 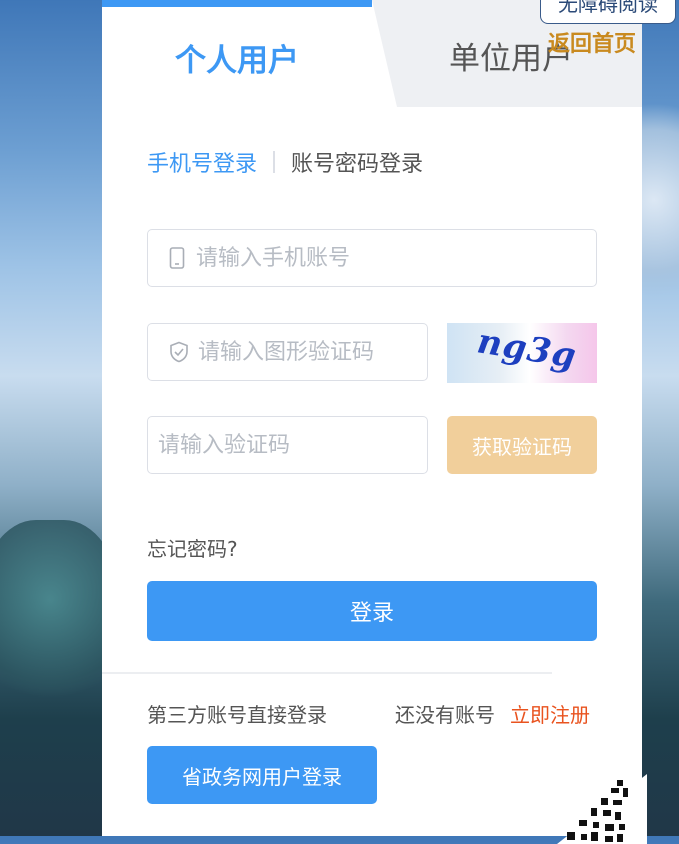 I want to click on phone-field, so click(x=372, y=258).